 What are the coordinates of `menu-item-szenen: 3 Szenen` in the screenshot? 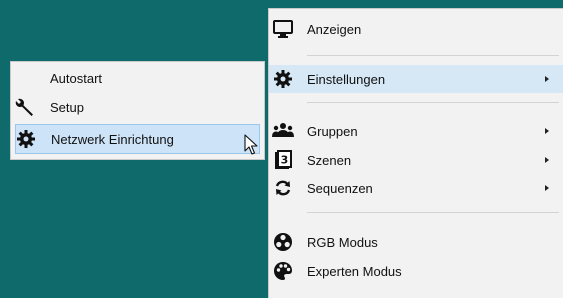 It's located at (416, 160).